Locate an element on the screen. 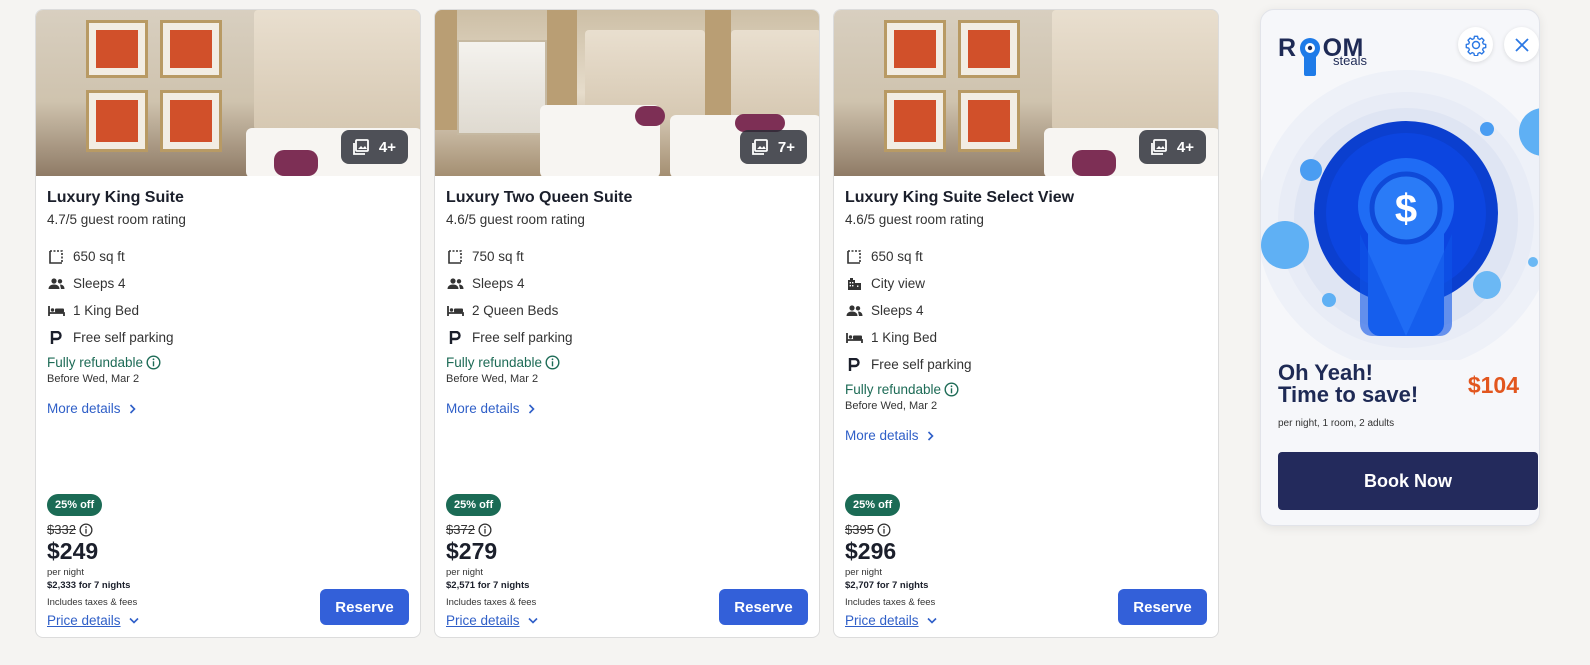  current-price: $249 is located at coordinates (73, 551).